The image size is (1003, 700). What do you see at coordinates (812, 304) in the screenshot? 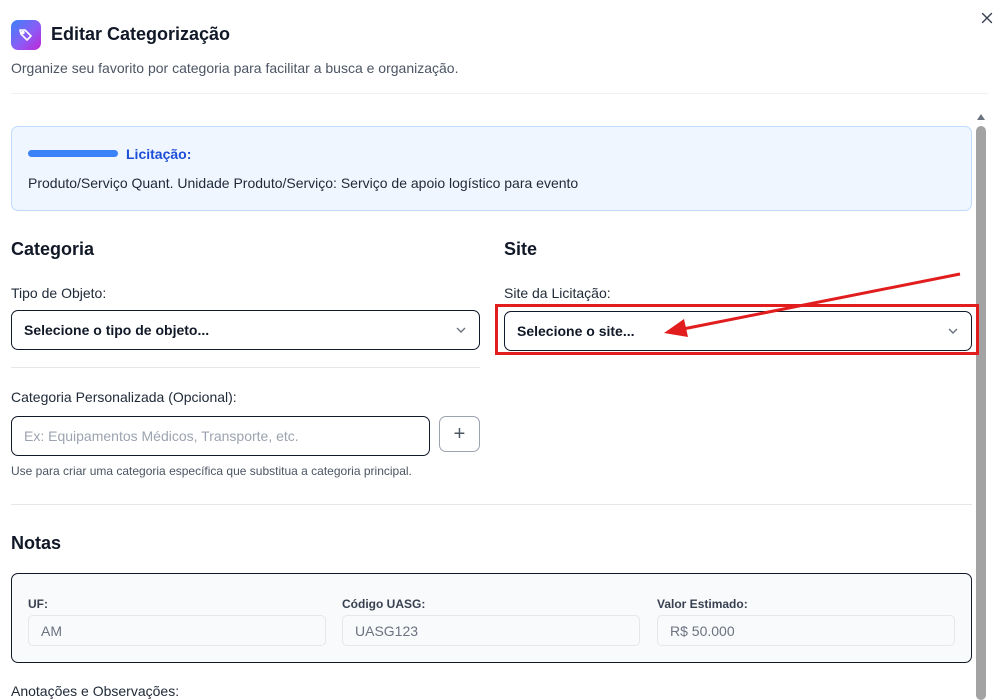
I see `annotation-arrow-icon` at bounding box center [812, 304].